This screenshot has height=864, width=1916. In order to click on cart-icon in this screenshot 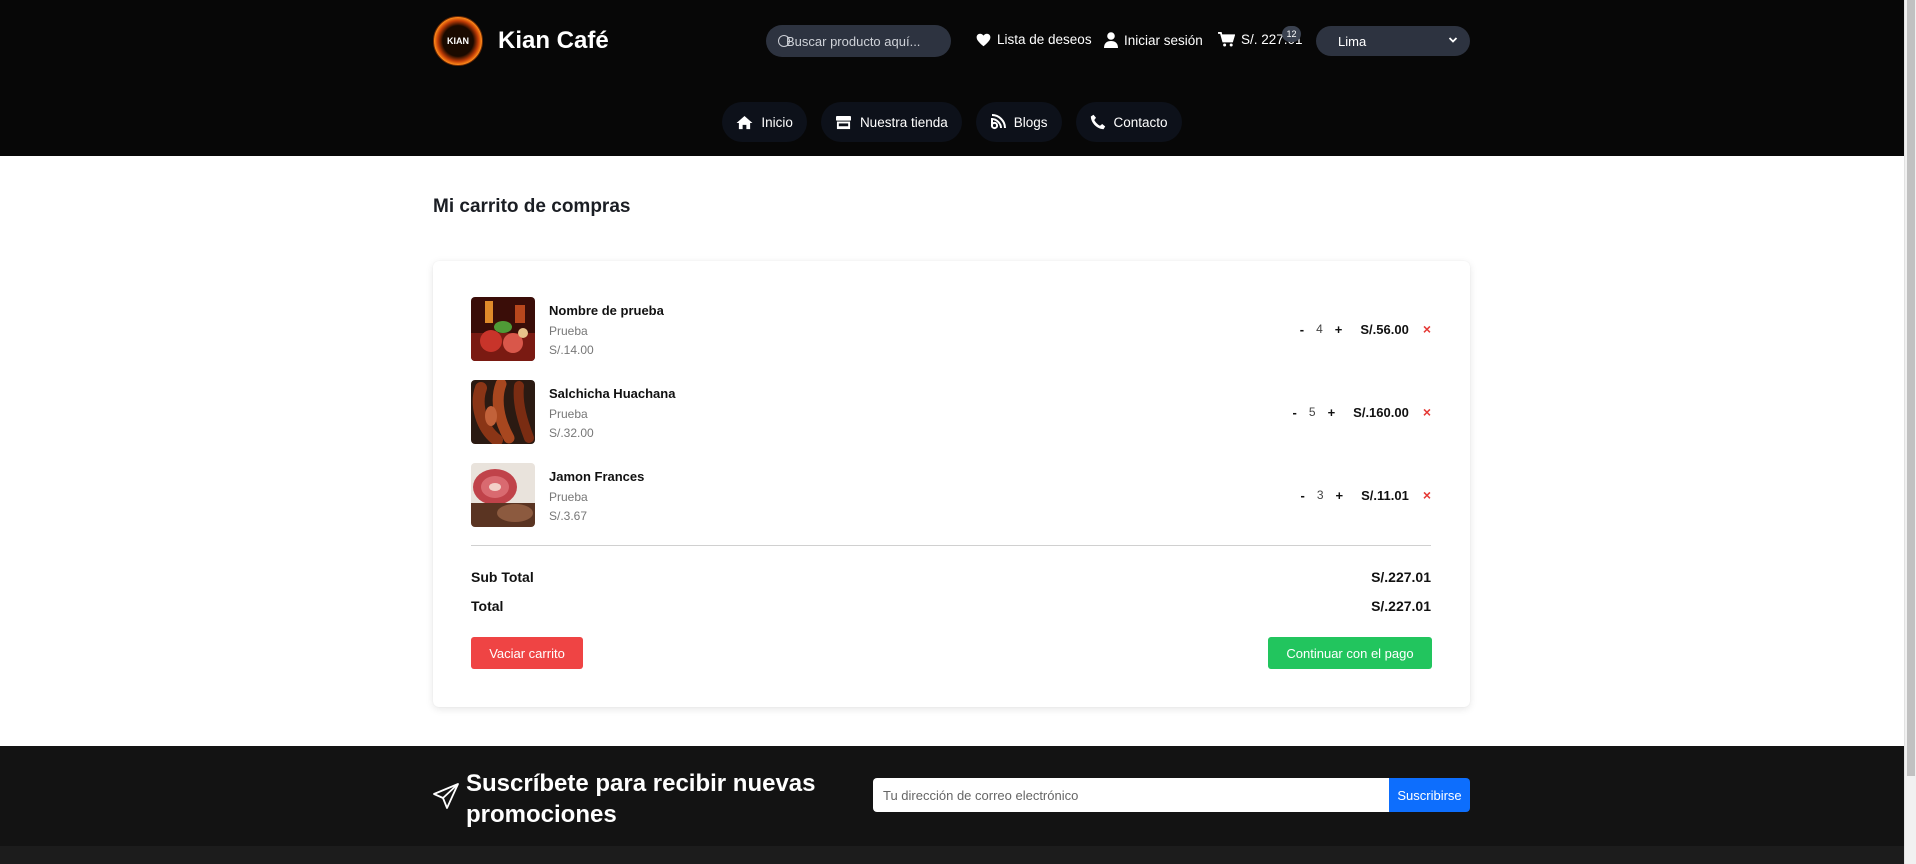, I will do `click(1226, 39)`.